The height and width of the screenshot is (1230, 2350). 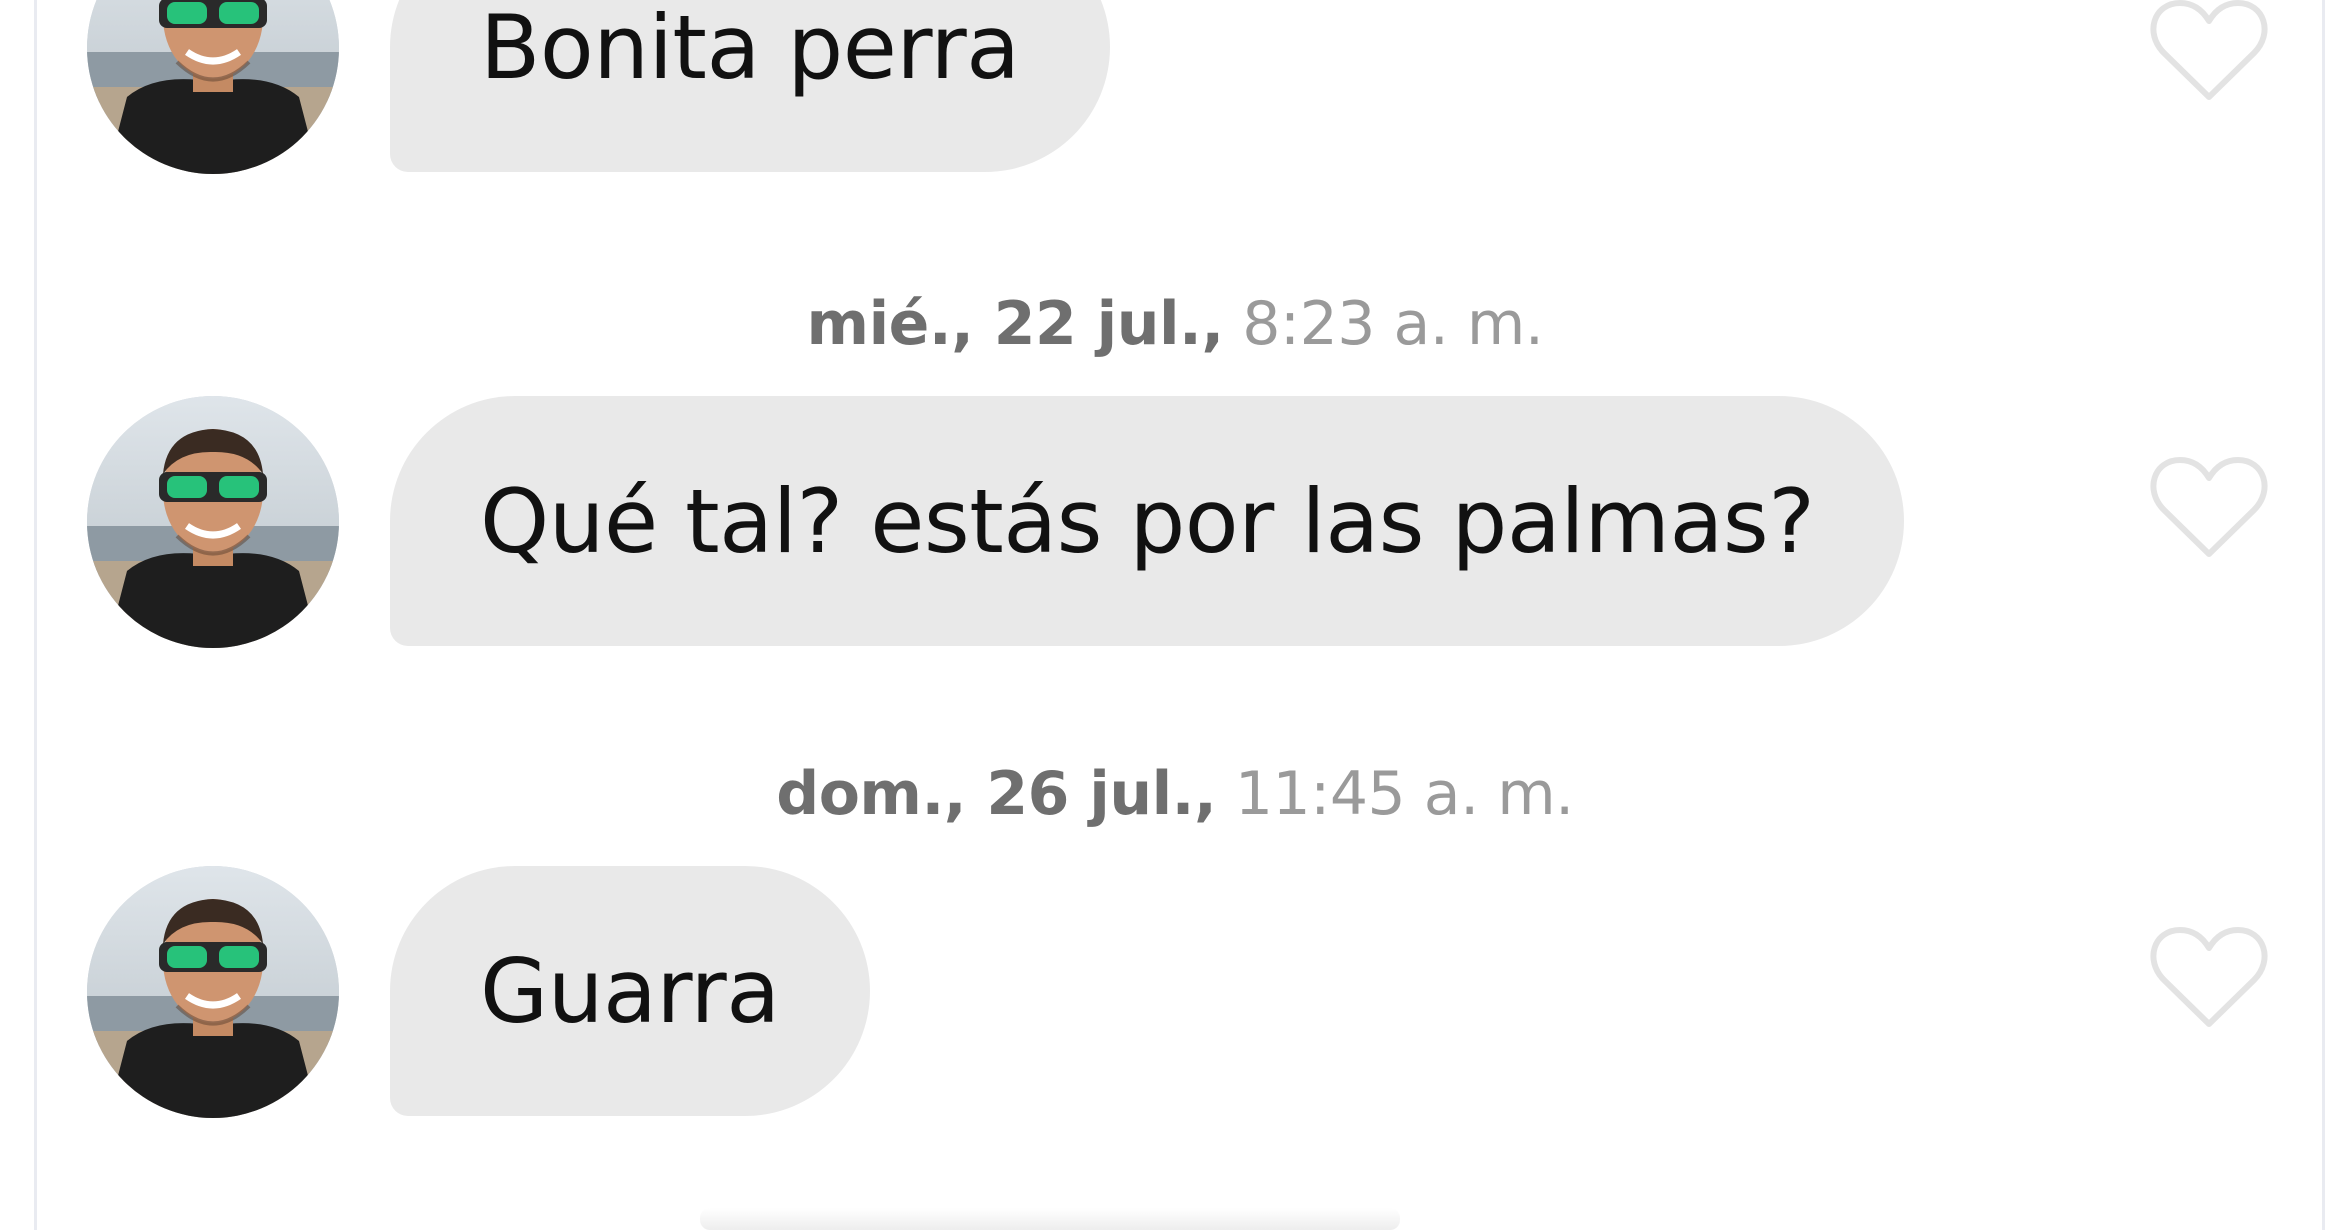 I want to click on timestamp-time: 11:45 a. m., so click(x=1404, y=794).